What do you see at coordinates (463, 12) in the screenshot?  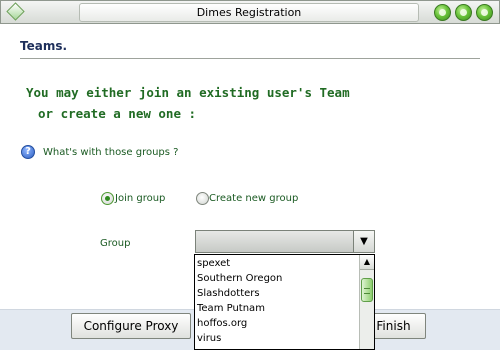 I see `maximize-icon` at bounding box center [463, 12].